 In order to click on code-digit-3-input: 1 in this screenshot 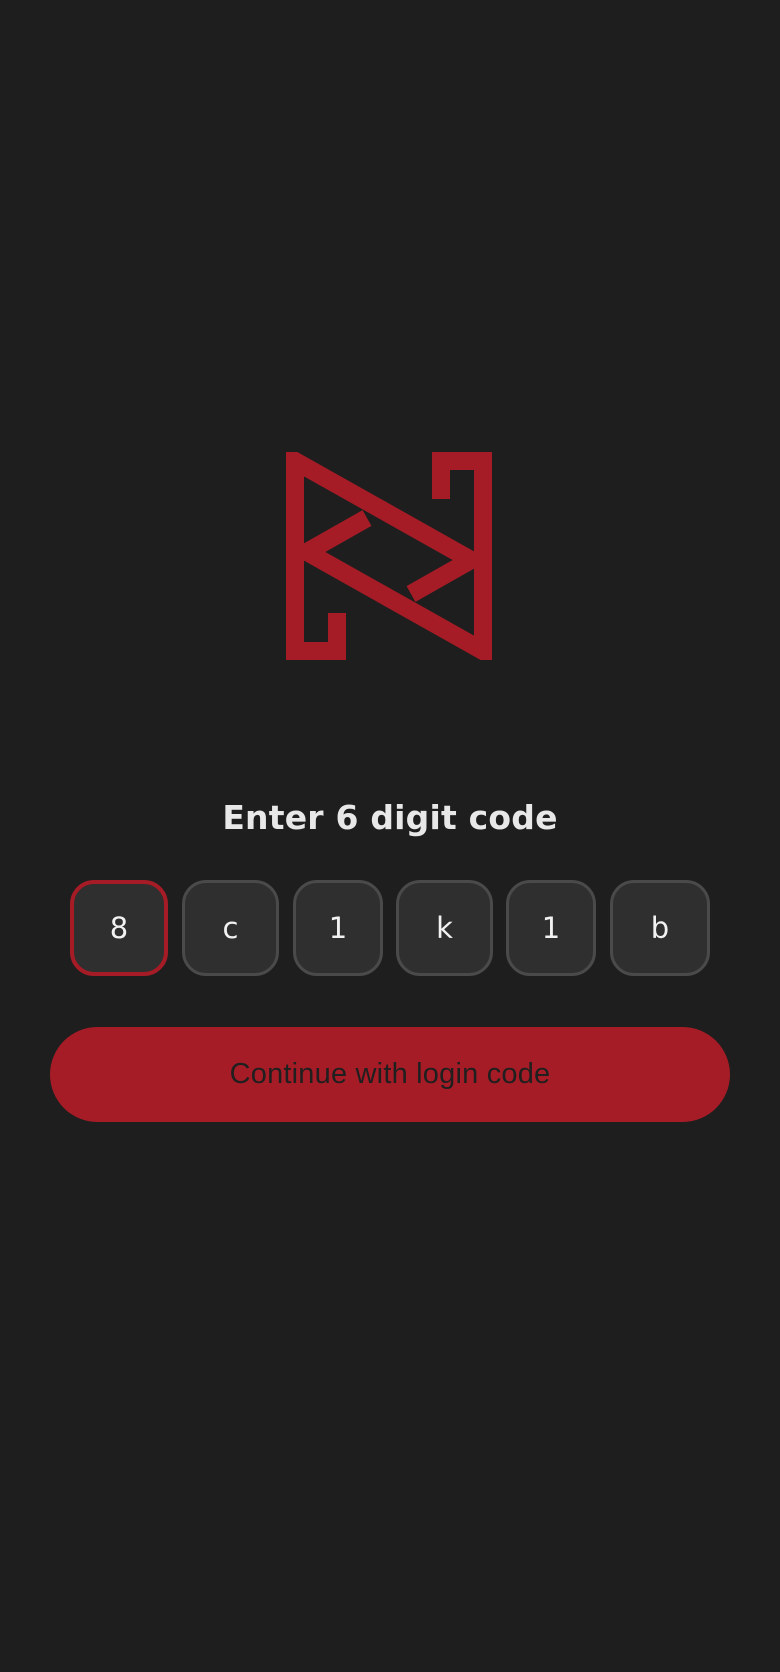, I will do `click(338, 928)`.